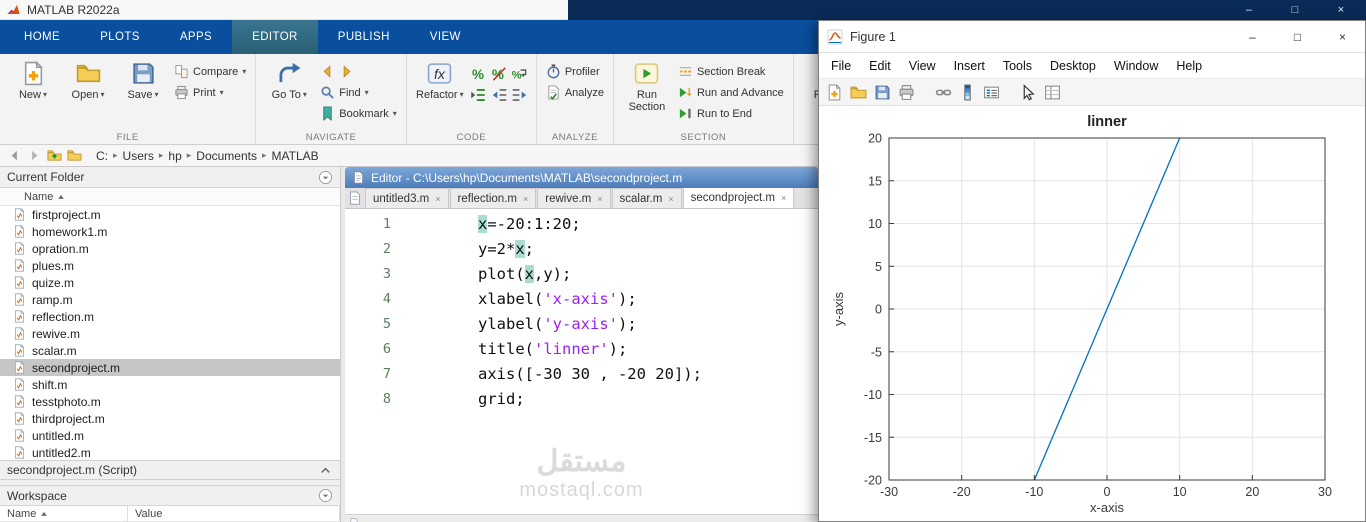 This screenshot has height=522, width=1366. Describe the element at coordinates (170, 418) in the screenshot. I see `file-row-thirdproject-m: thirdproject.m` at that location.